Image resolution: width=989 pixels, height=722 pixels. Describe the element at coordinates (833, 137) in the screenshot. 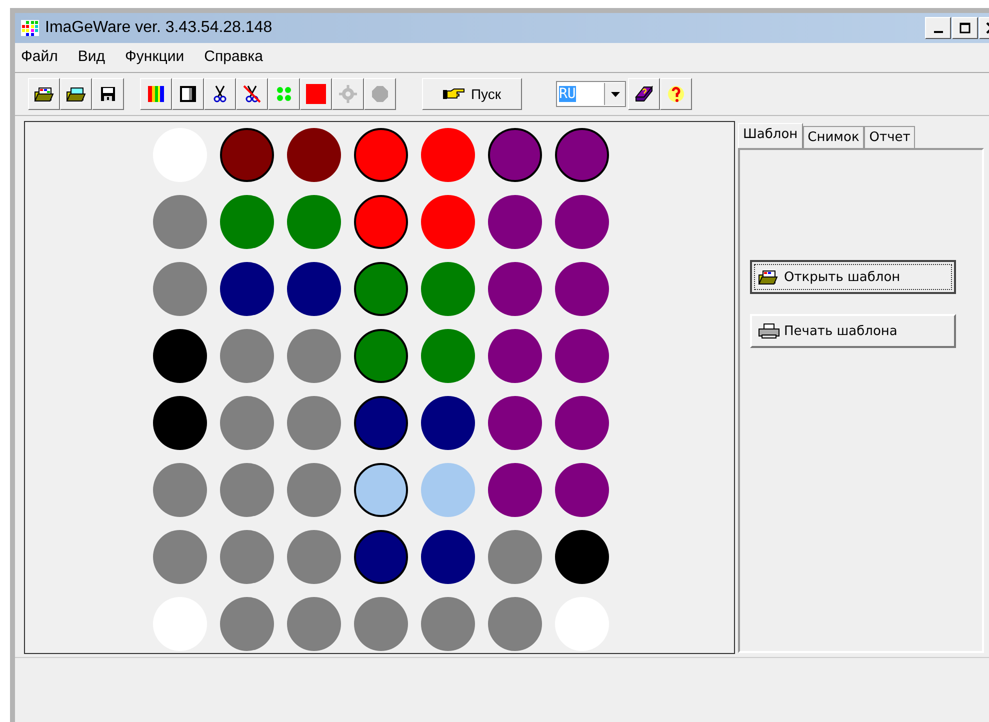

I see `tab: Снимок` at that location.